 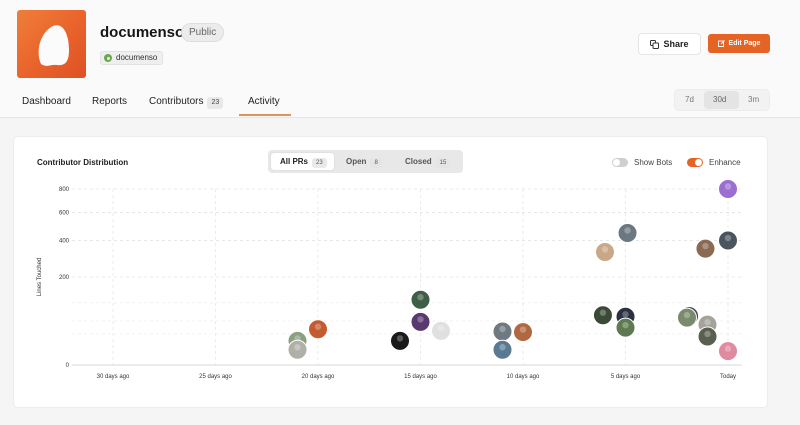 I want to click on x-tick-label: 5 days ago, so click(x=626, y=377).